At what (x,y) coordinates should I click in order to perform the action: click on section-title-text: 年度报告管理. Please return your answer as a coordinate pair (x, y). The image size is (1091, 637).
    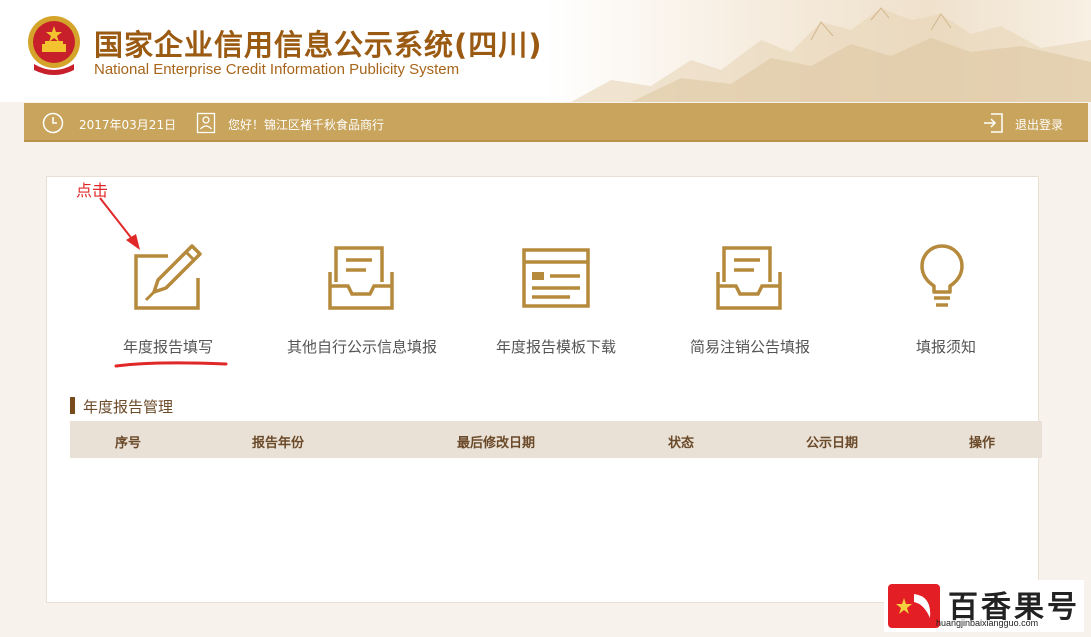
    Looking at the image, I should click on (128, 407).